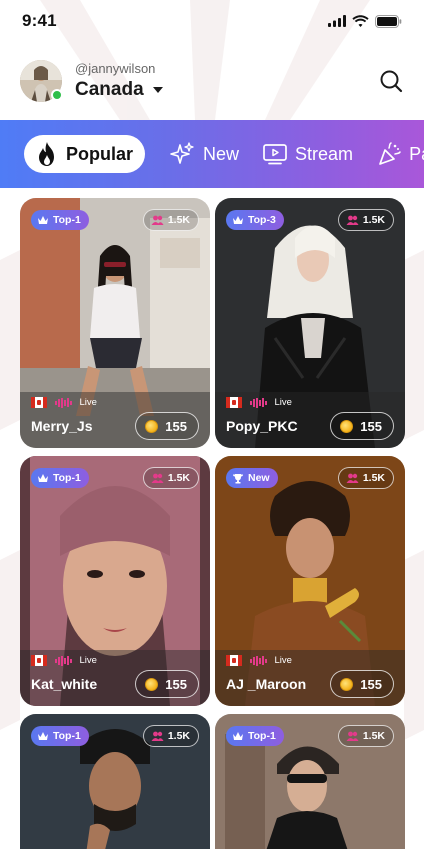 The width and height of the screenshot is (424, 849). What do you see at coordinates (57, 95) in the screenshot?
I see `online-status-dot` at bounding box center [57, 95].